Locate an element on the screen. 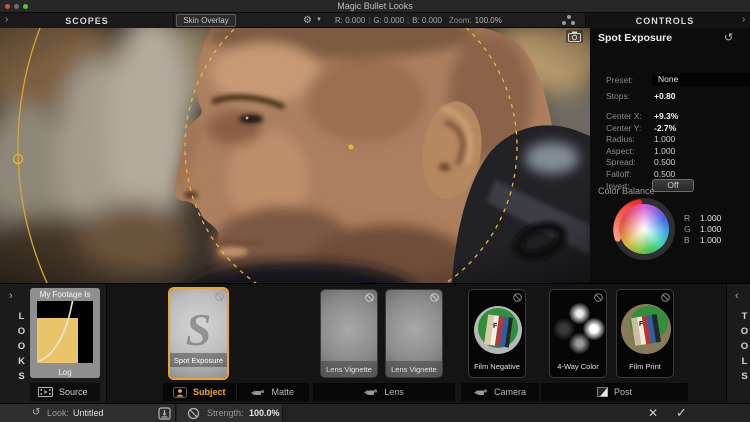 The width and height of the screenshot is (750, 422). post-icon is located at coordinates (602, 392).